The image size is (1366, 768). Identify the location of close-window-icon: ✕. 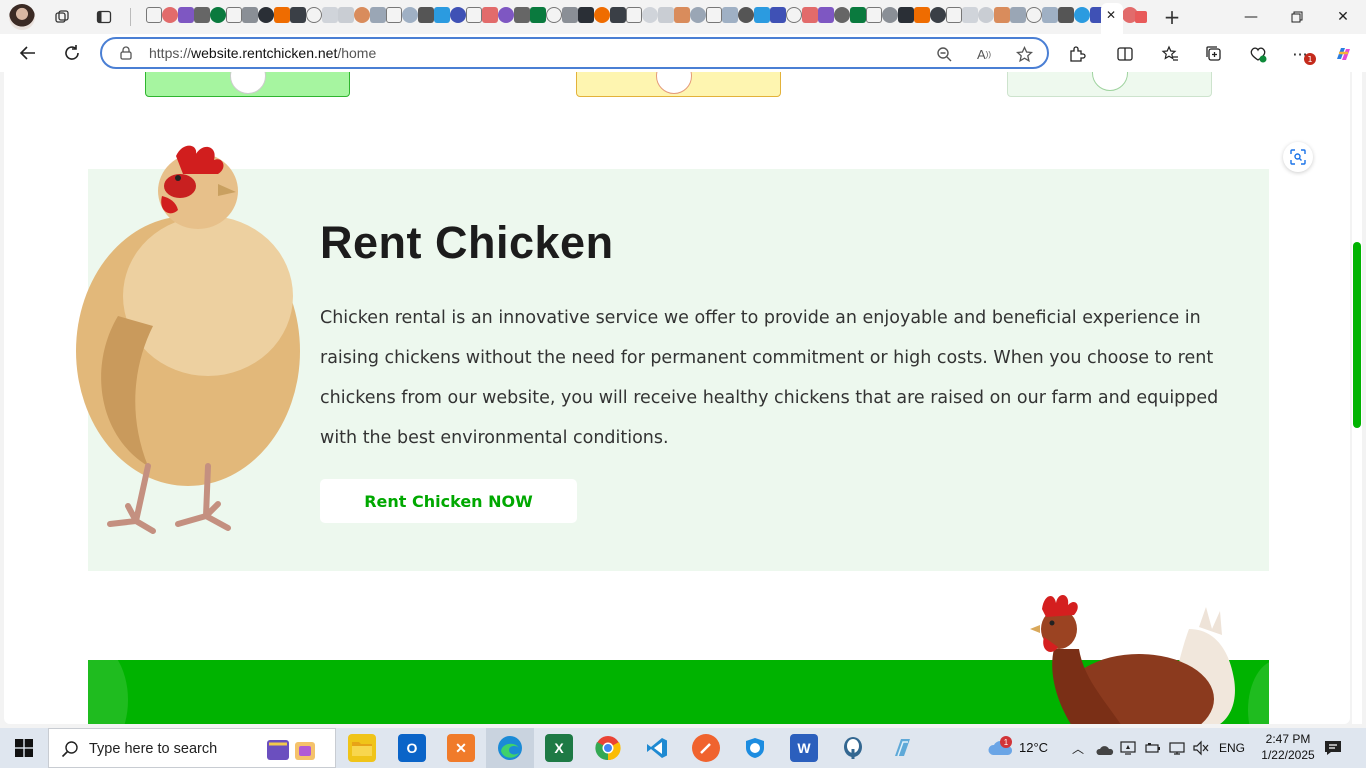
(1343, 17).